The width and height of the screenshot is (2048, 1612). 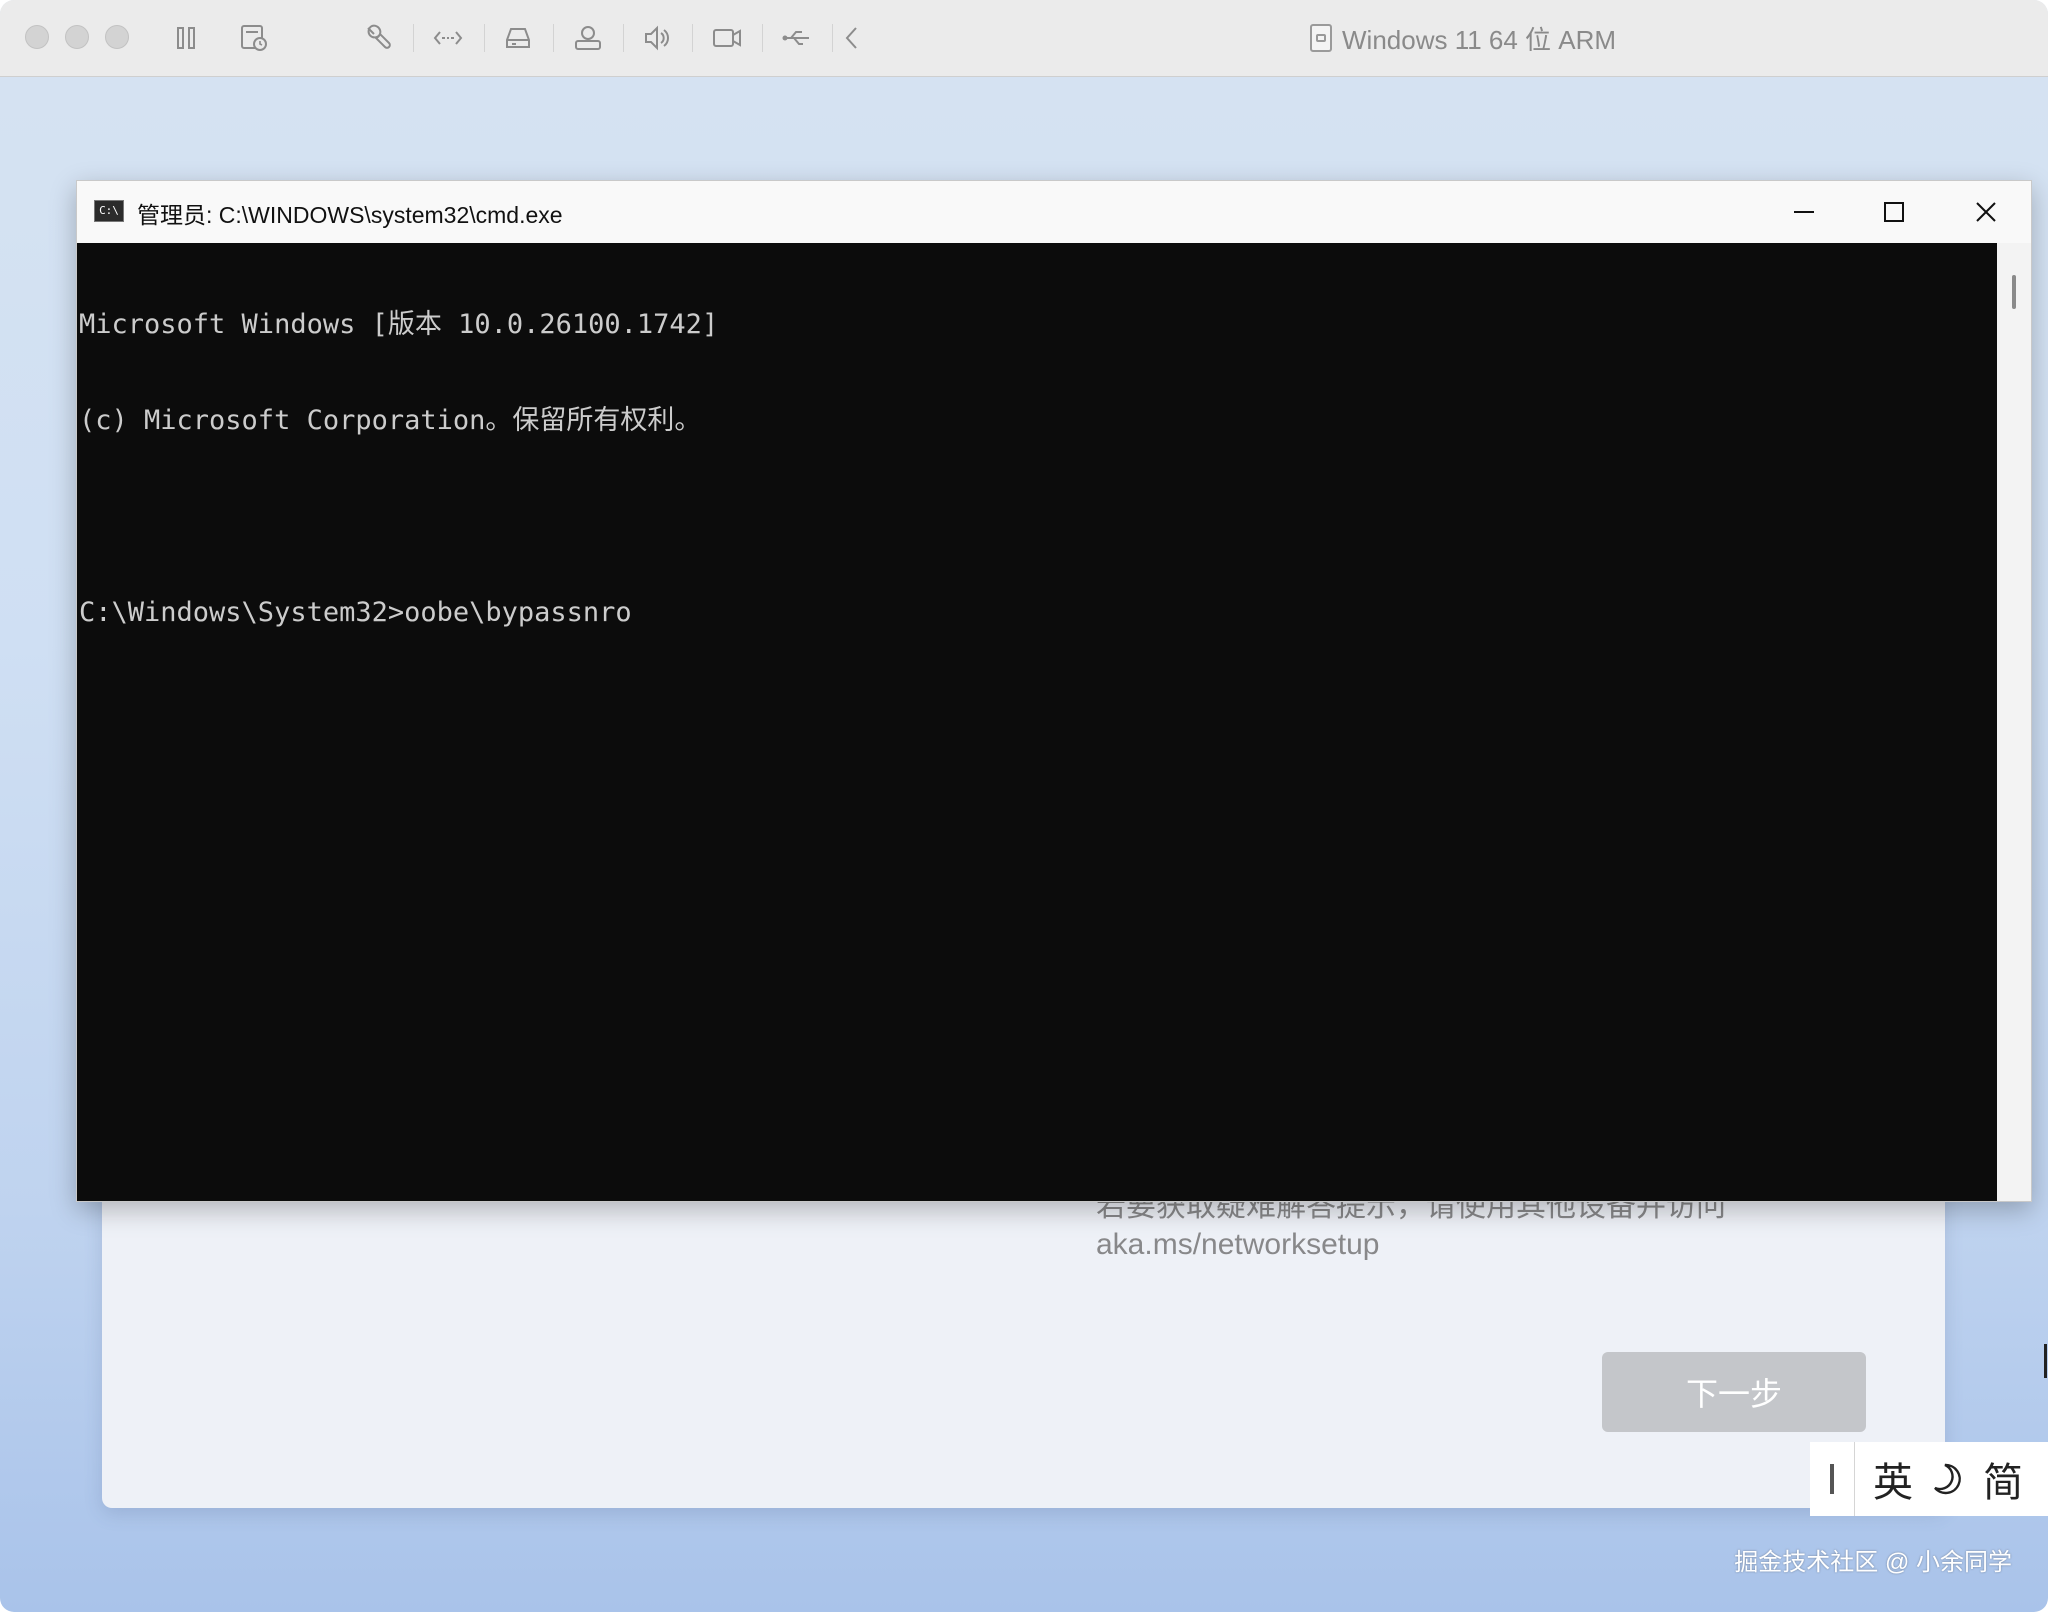 I want to click on maximize-icon, so click(x=1894, y=212).